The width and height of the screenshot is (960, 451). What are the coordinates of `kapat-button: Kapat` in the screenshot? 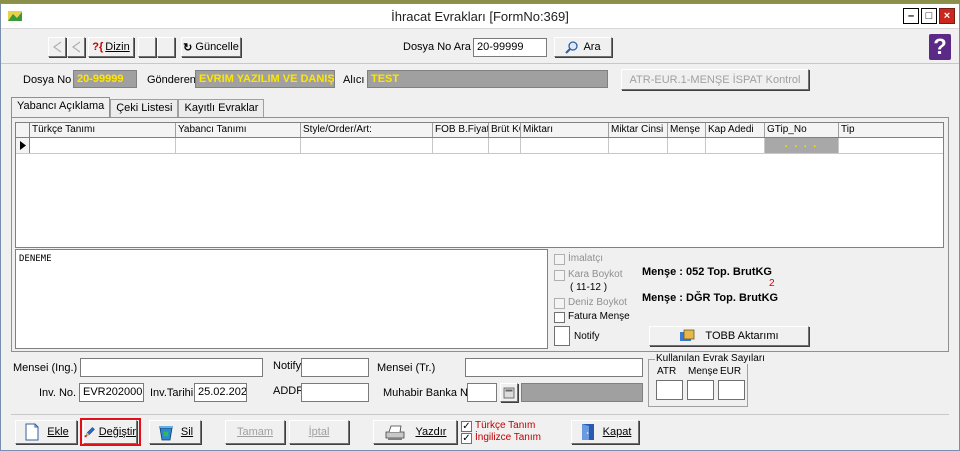 It's located at (605, 432).